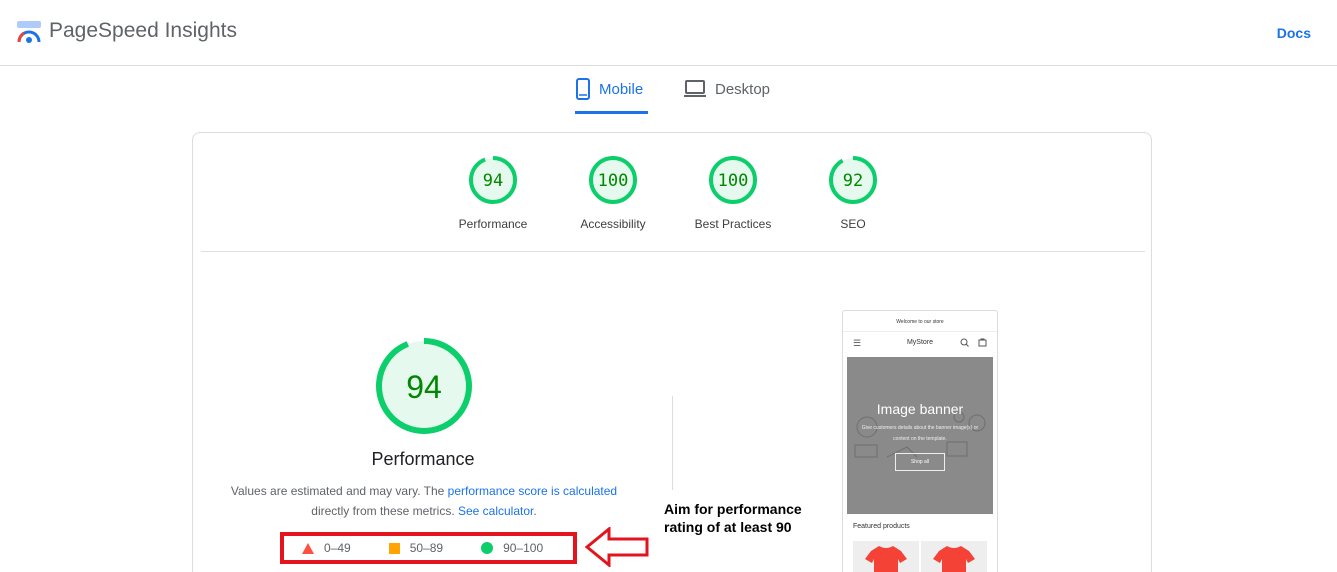 Image resolution: width=1337 pixels, height=572 pixels. I want to click on gauge-accessibility: 100 Accessibility, so click(613, 193).